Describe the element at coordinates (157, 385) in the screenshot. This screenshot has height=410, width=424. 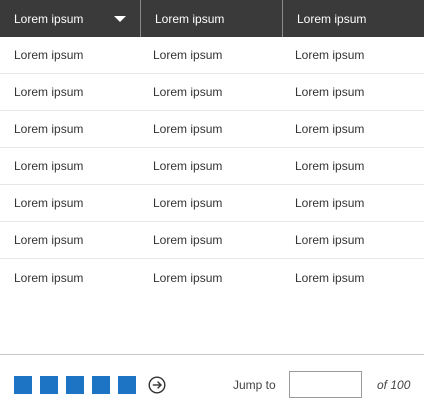
I see `arrow-right-circle-icon` at that location.